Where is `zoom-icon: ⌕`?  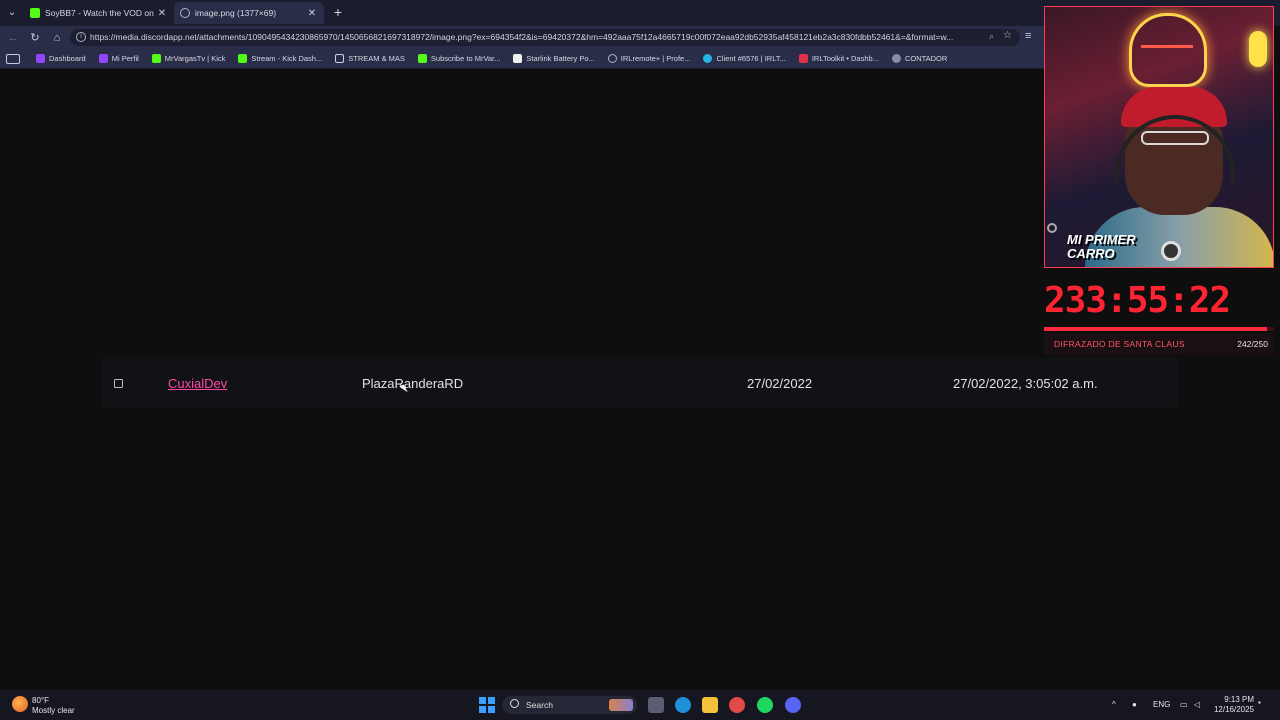
zoom-icon: ⌕ is located at coordinates (991, 36).